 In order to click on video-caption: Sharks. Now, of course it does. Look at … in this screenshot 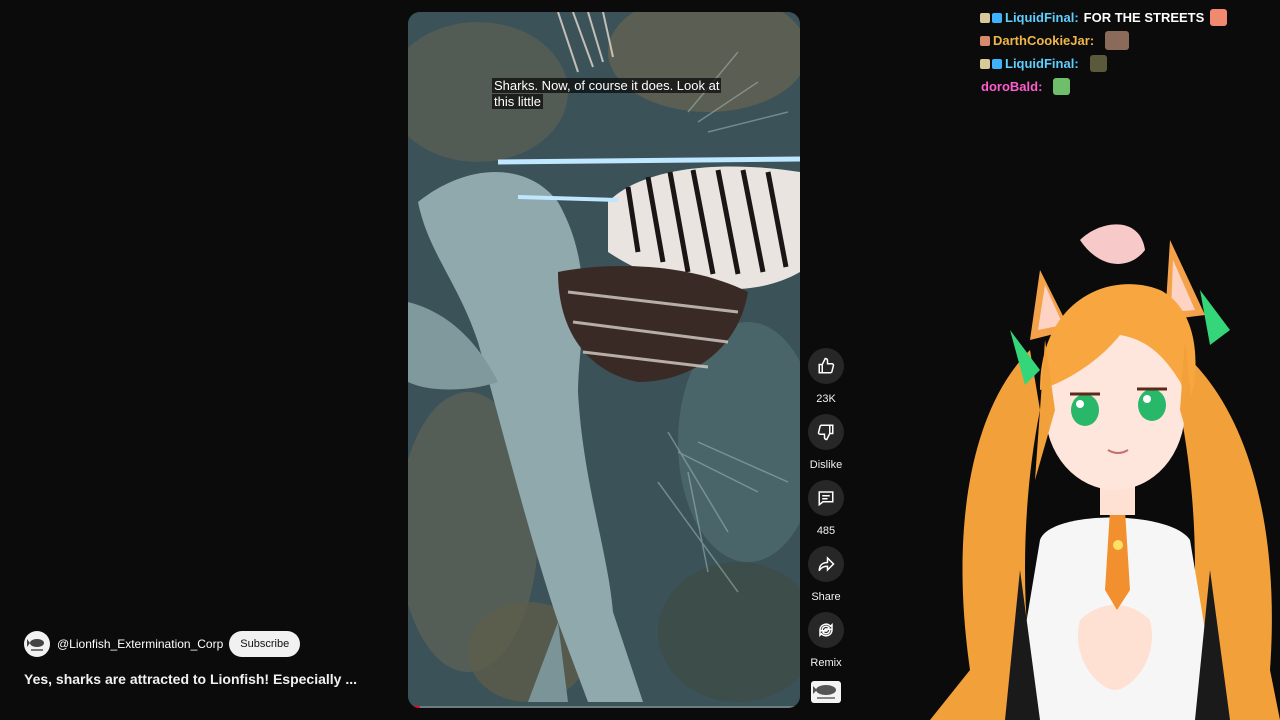, I will do `click(607, 93)`.